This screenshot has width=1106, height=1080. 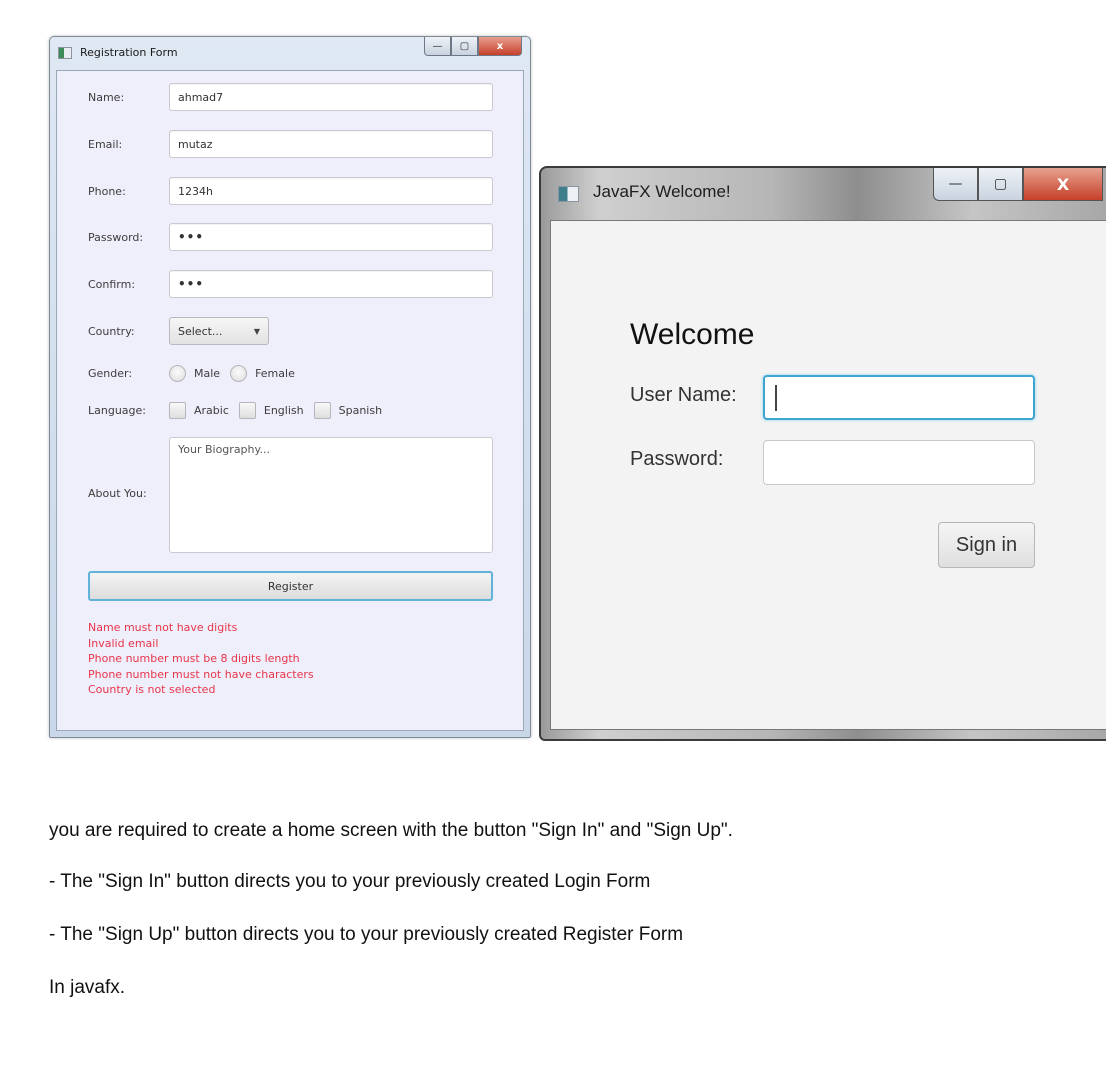 What do you see at coordinates (106, 97) in the screenshot?
I see `name-label: Name:` at bounding box center [106, 97].